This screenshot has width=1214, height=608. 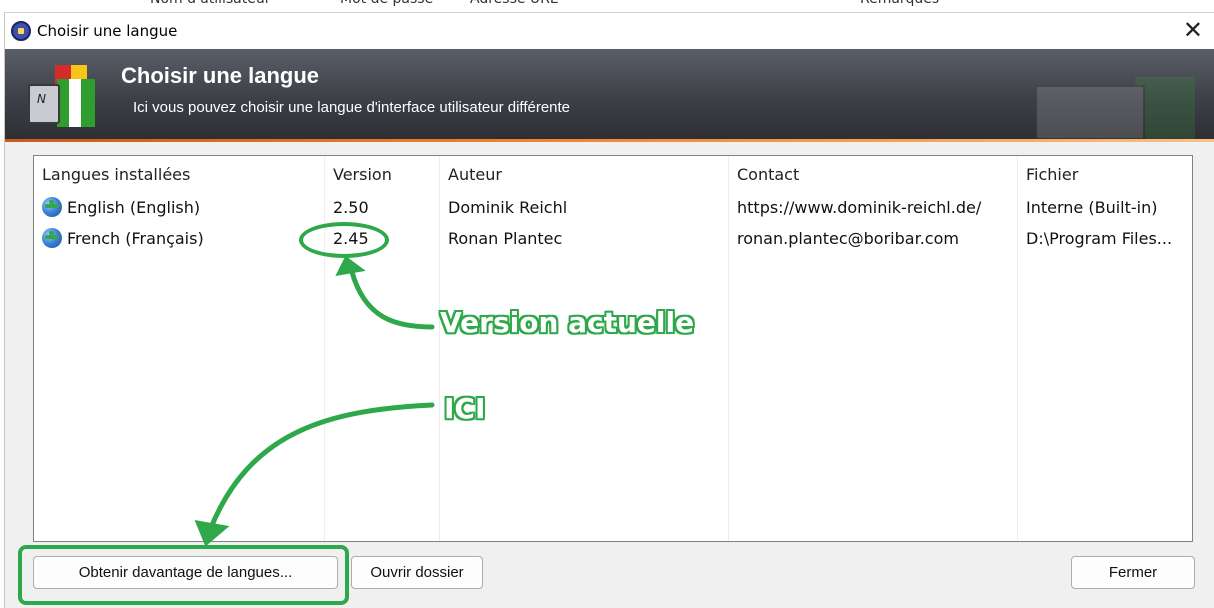 What do you see at coordinates (505, 238) in the screenshot?
I see `language-author: Ronan Plantec` at bounding box center [505, 238].